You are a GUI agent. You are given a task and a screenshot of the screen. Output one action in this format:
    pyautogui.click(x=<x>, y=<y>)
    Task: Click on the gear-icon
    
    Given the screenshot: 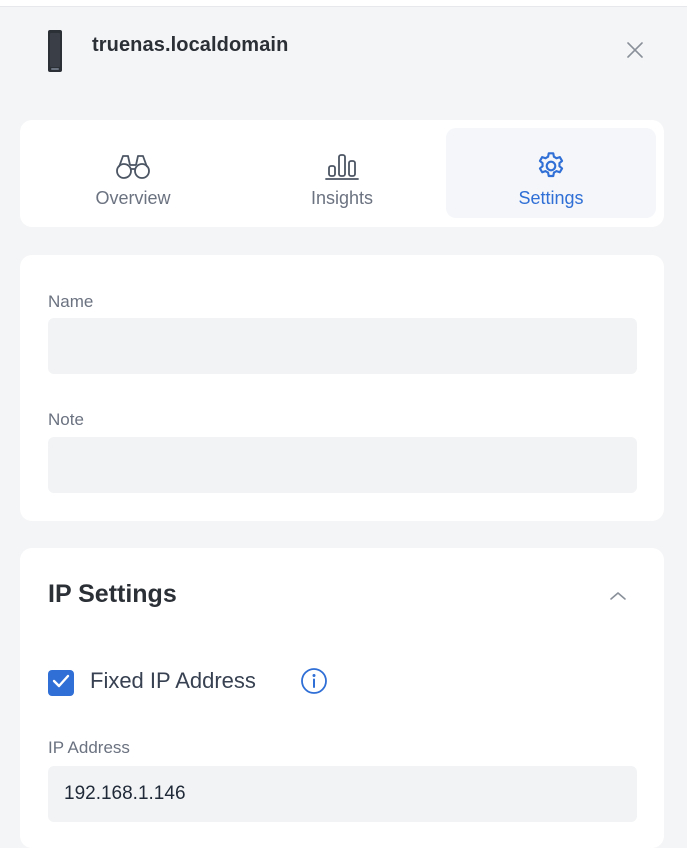 What is the action you would take?
    pyautogui.click(x=551, y=166)
    